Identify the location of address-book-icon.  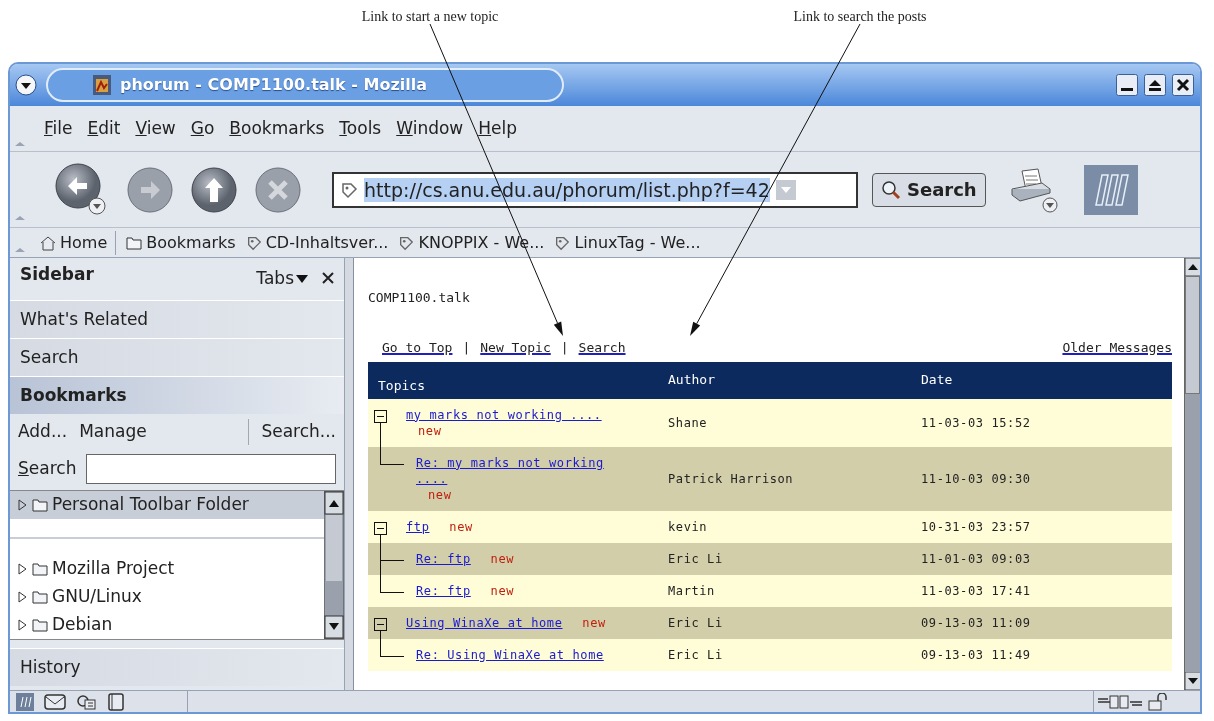
(116, 701).